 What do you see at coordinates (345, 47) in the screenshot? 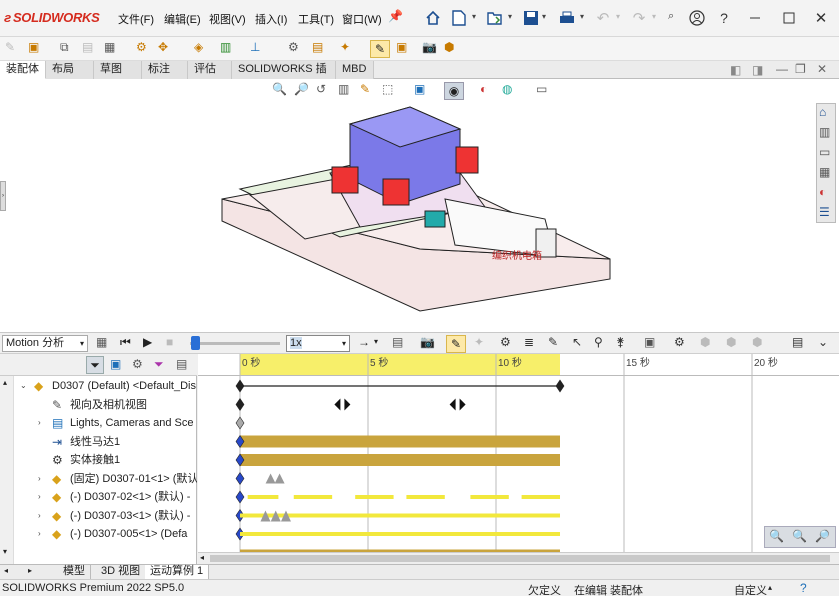
I see `exploded-view-icon: ✦` at bounding box center [345, 47].